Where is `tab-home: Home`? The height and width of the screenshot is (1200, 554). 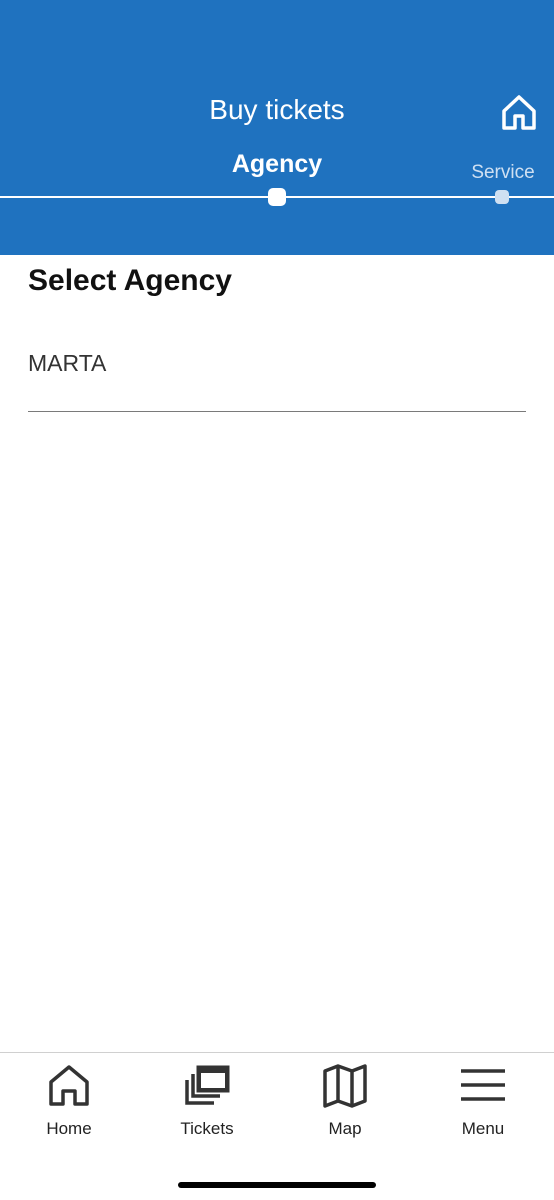
tab-home: Home is located at coordinates (69, 1103).